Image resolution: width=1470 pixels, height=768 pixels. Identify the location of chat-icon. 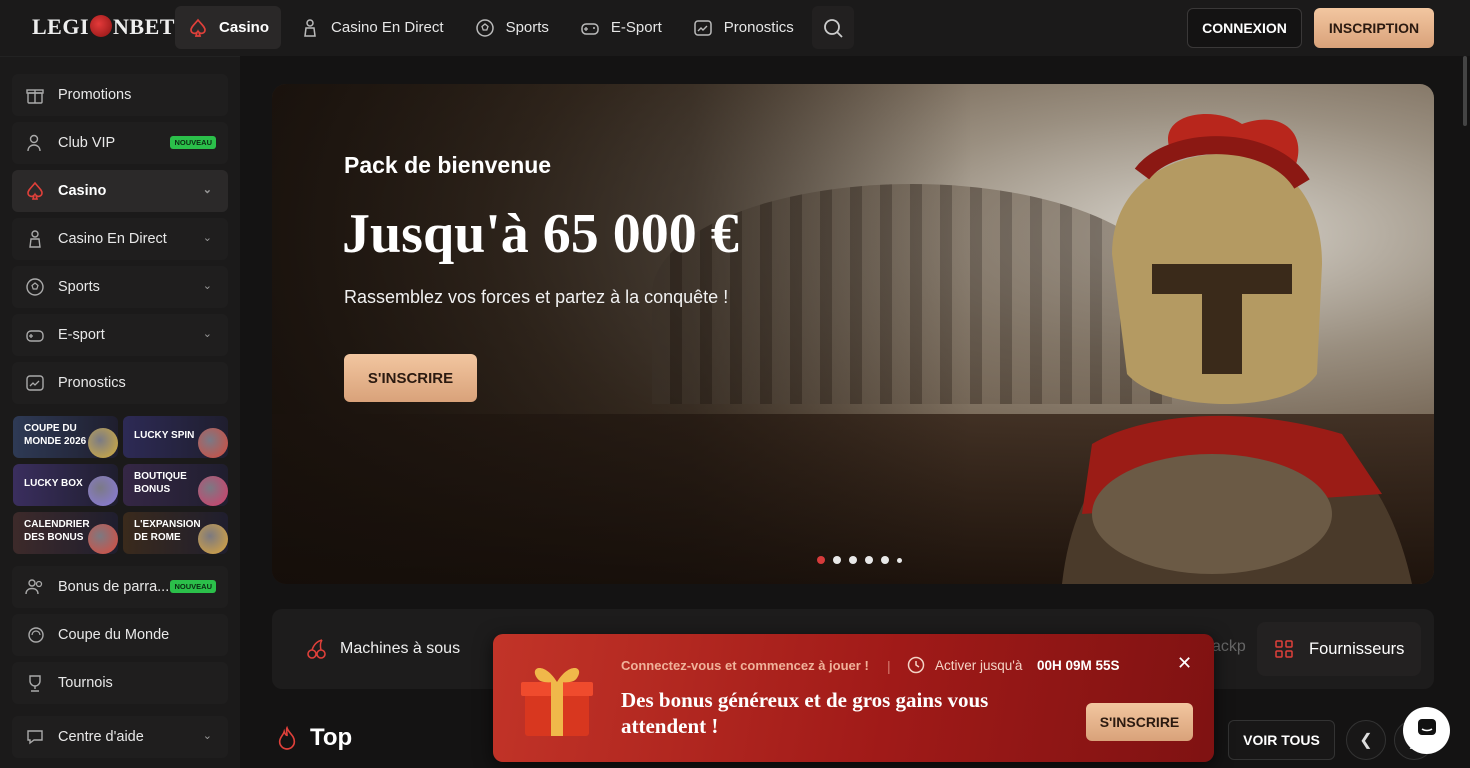
(1427, 730).